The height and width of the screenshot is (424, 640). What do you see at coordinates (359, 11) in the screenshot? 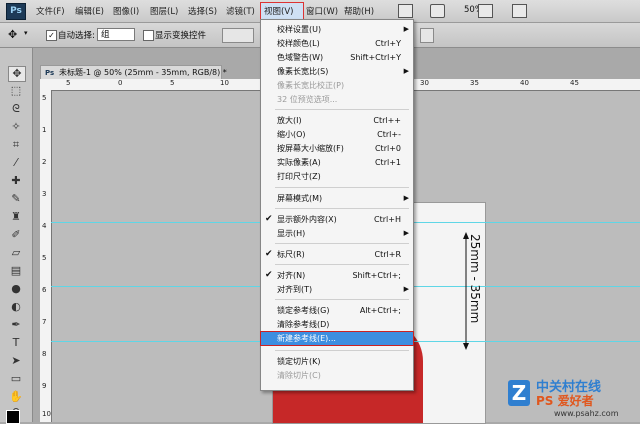
I see `menu-help: 帮助(H)` at bounding box center [359, 11].